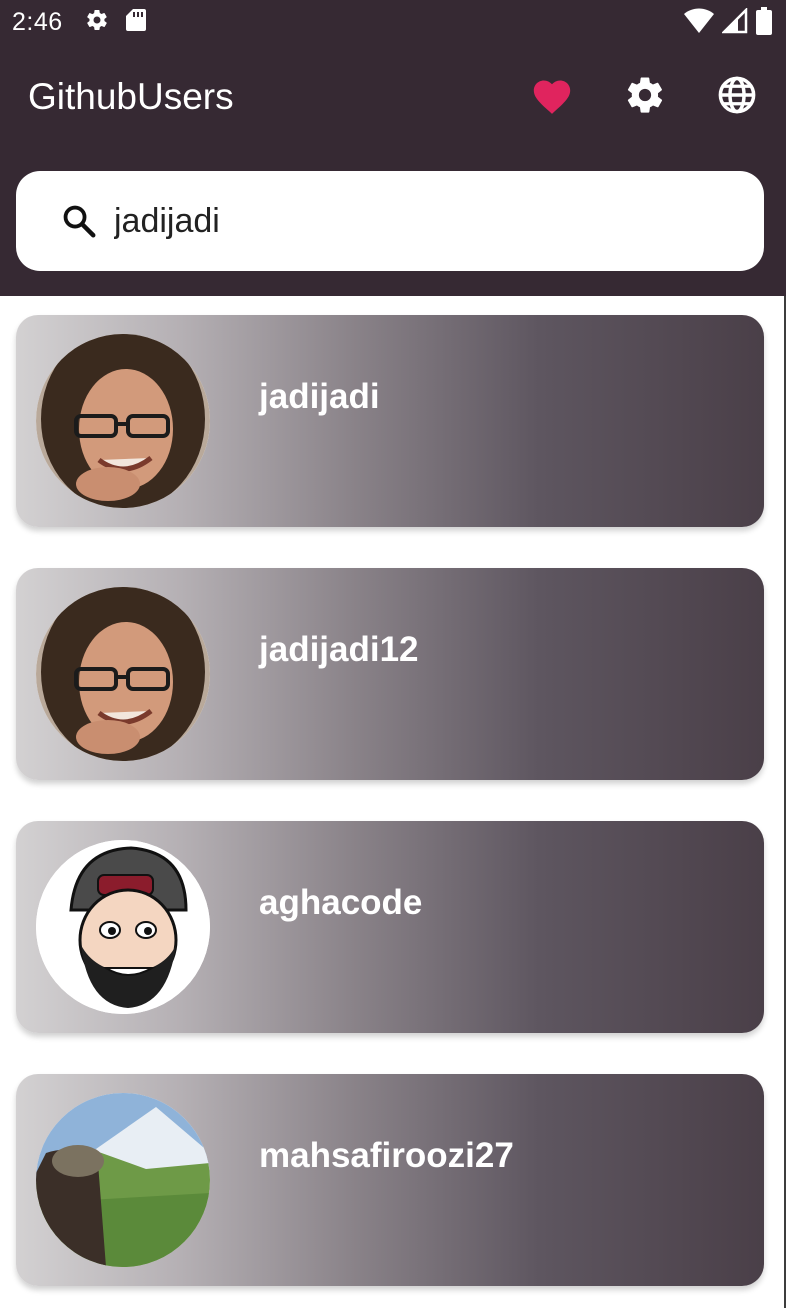 This screenshot has height=1308, width=786. What do you see at coordinates (764, 23) in the screenshot?
I see `battery-icon` at bounding box center [764, 23].